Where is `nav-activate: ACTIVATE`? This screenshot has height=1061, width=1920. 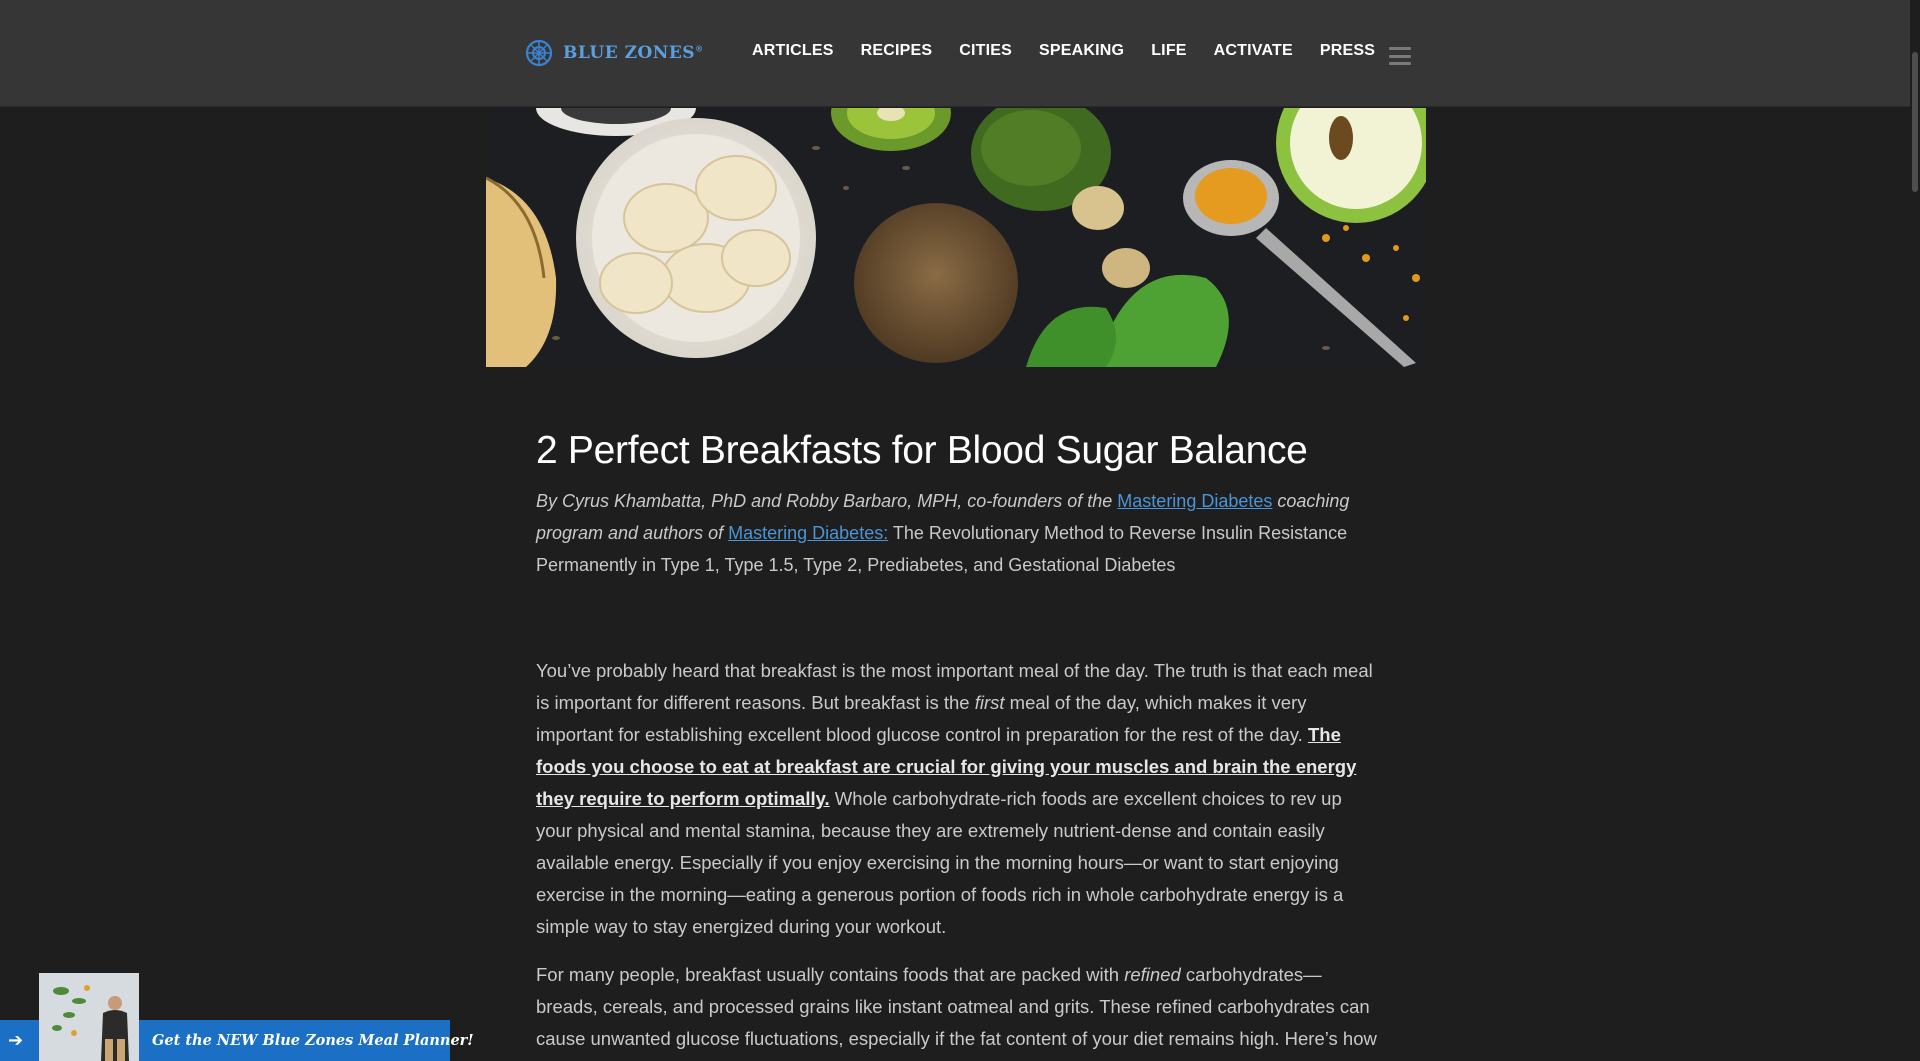 nav-activate: ACTIVATE is located at coordinates (1253, 51).